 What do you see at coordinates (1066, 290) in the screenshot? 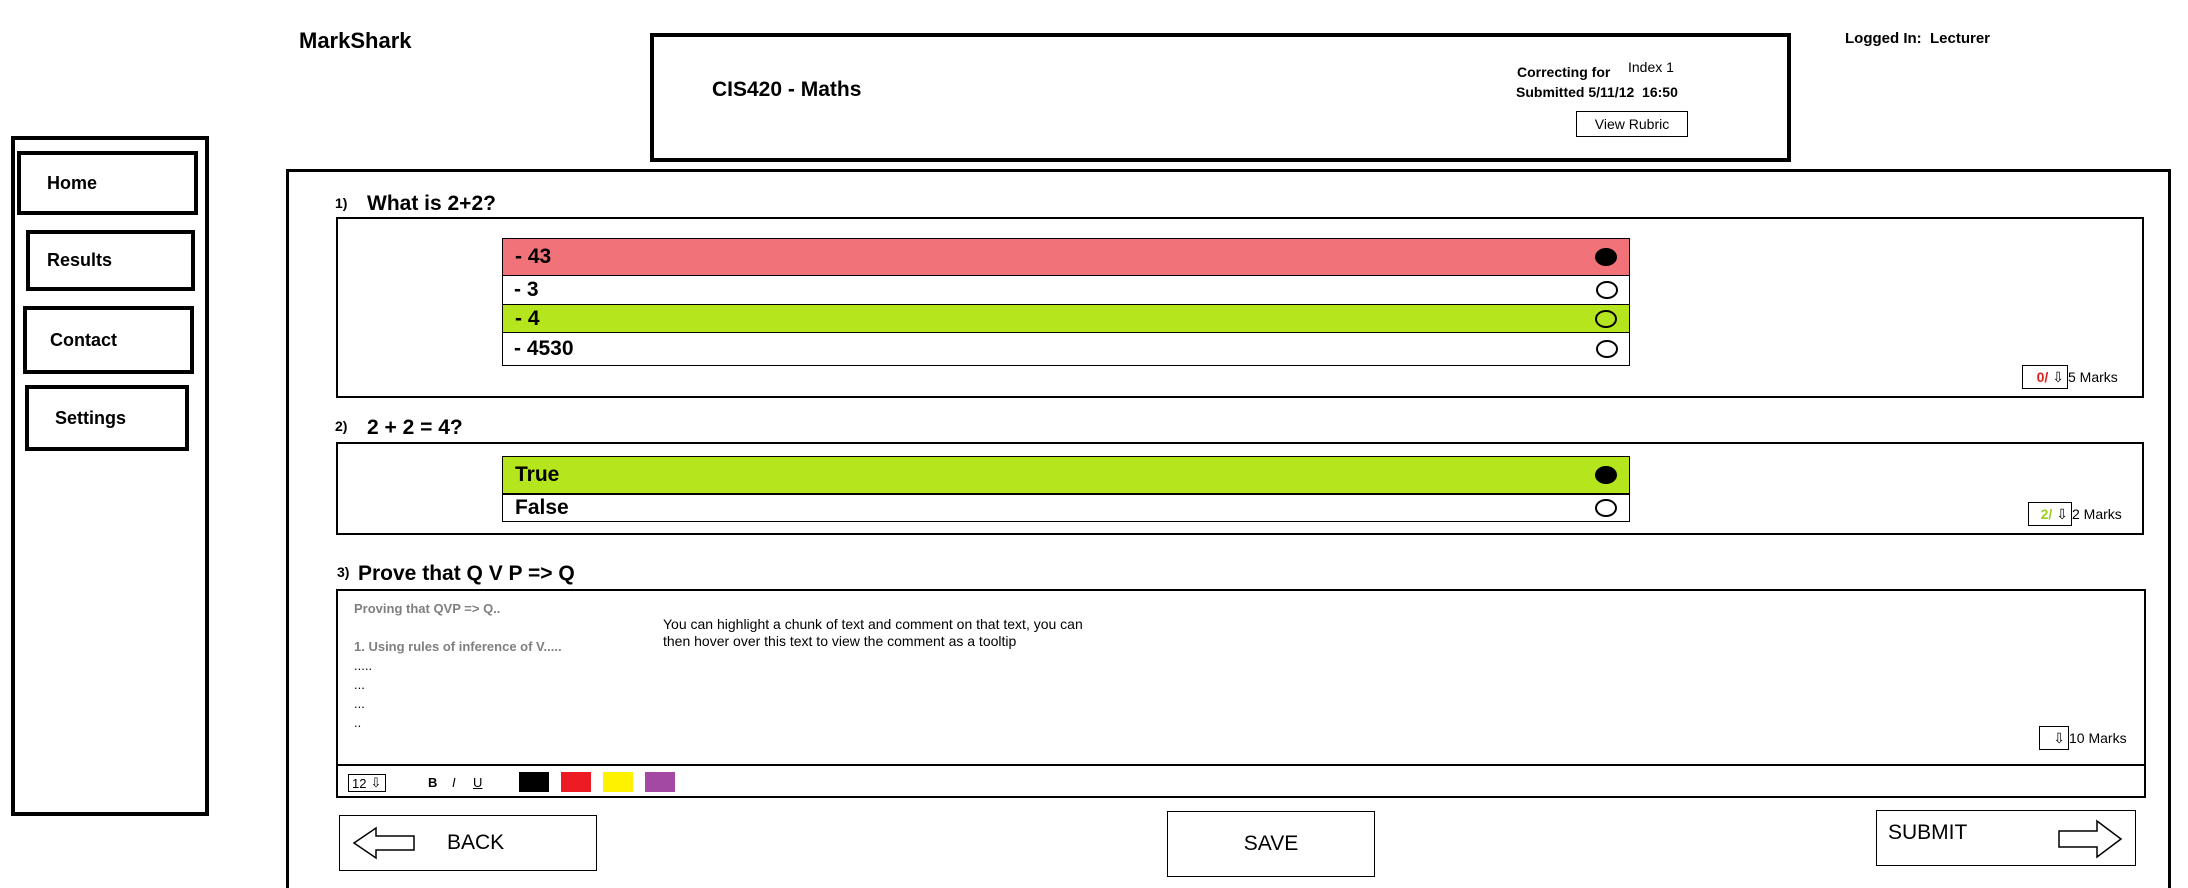
I see `option-row: - 3` at bounding box center [1066, 290].